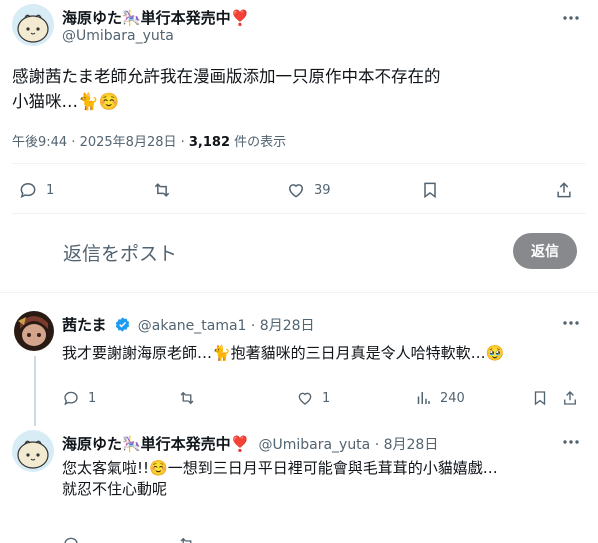 The width and height of the screenshot is (598, 543). What do you see at coordinates (122, 324) in the screenshot?
I see `verified-badge-icon` at bounding box center [122, 324].